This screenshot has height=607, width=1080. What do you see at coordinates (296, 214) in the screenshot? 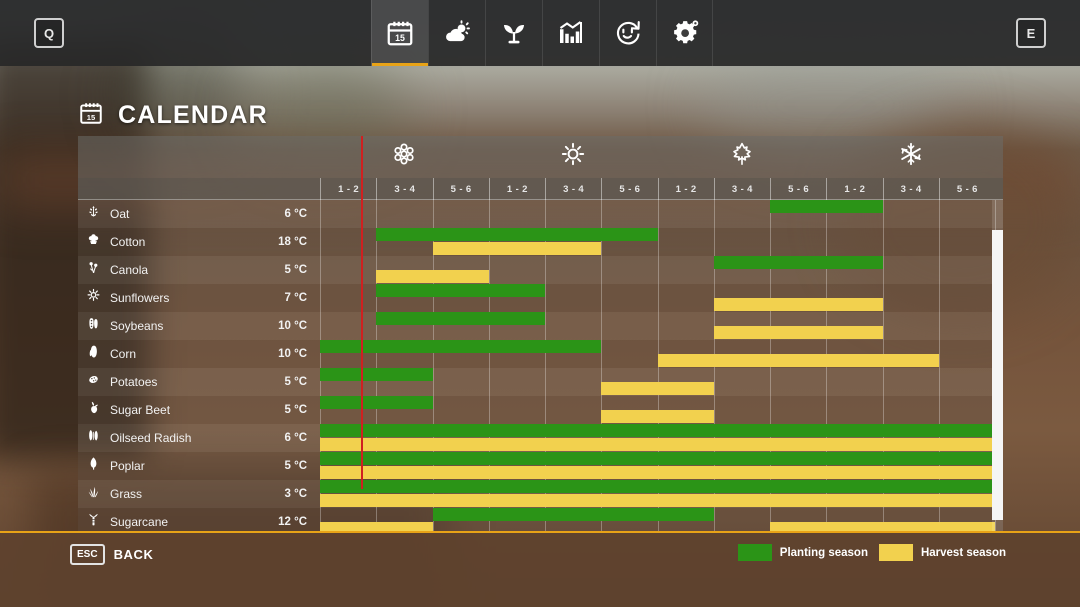
I see `crop-min-temperature: 6 °C` at bounding box center [296, 214].